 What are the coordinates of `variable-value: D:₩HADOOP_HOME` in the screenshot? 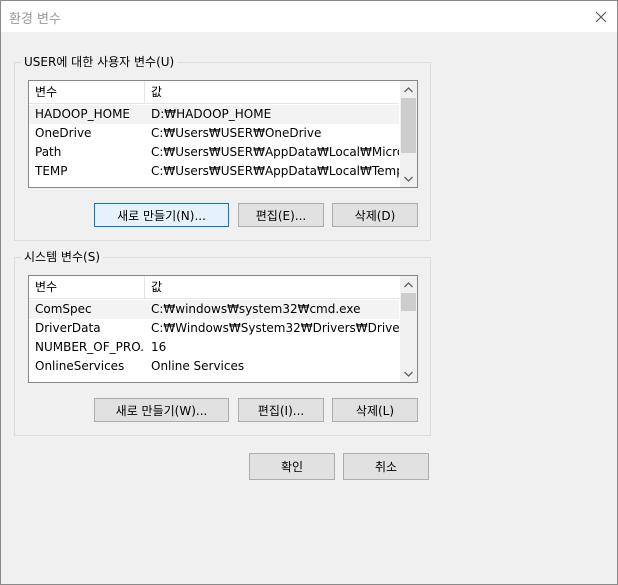 It's located at (211, 114).